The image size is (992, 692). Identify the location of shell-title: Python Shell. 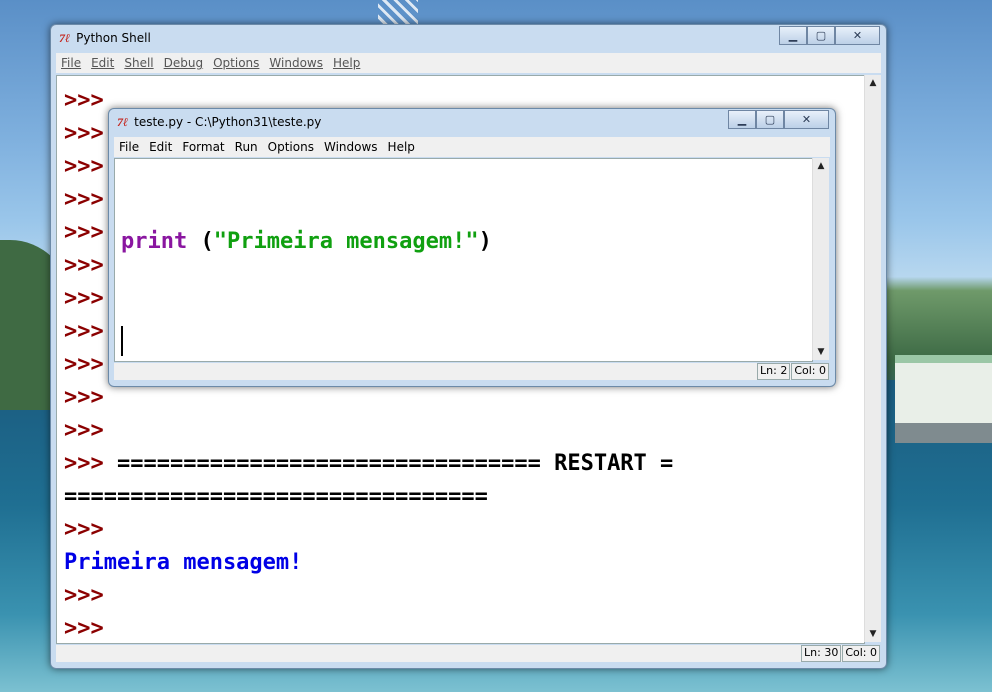
(113, 38).